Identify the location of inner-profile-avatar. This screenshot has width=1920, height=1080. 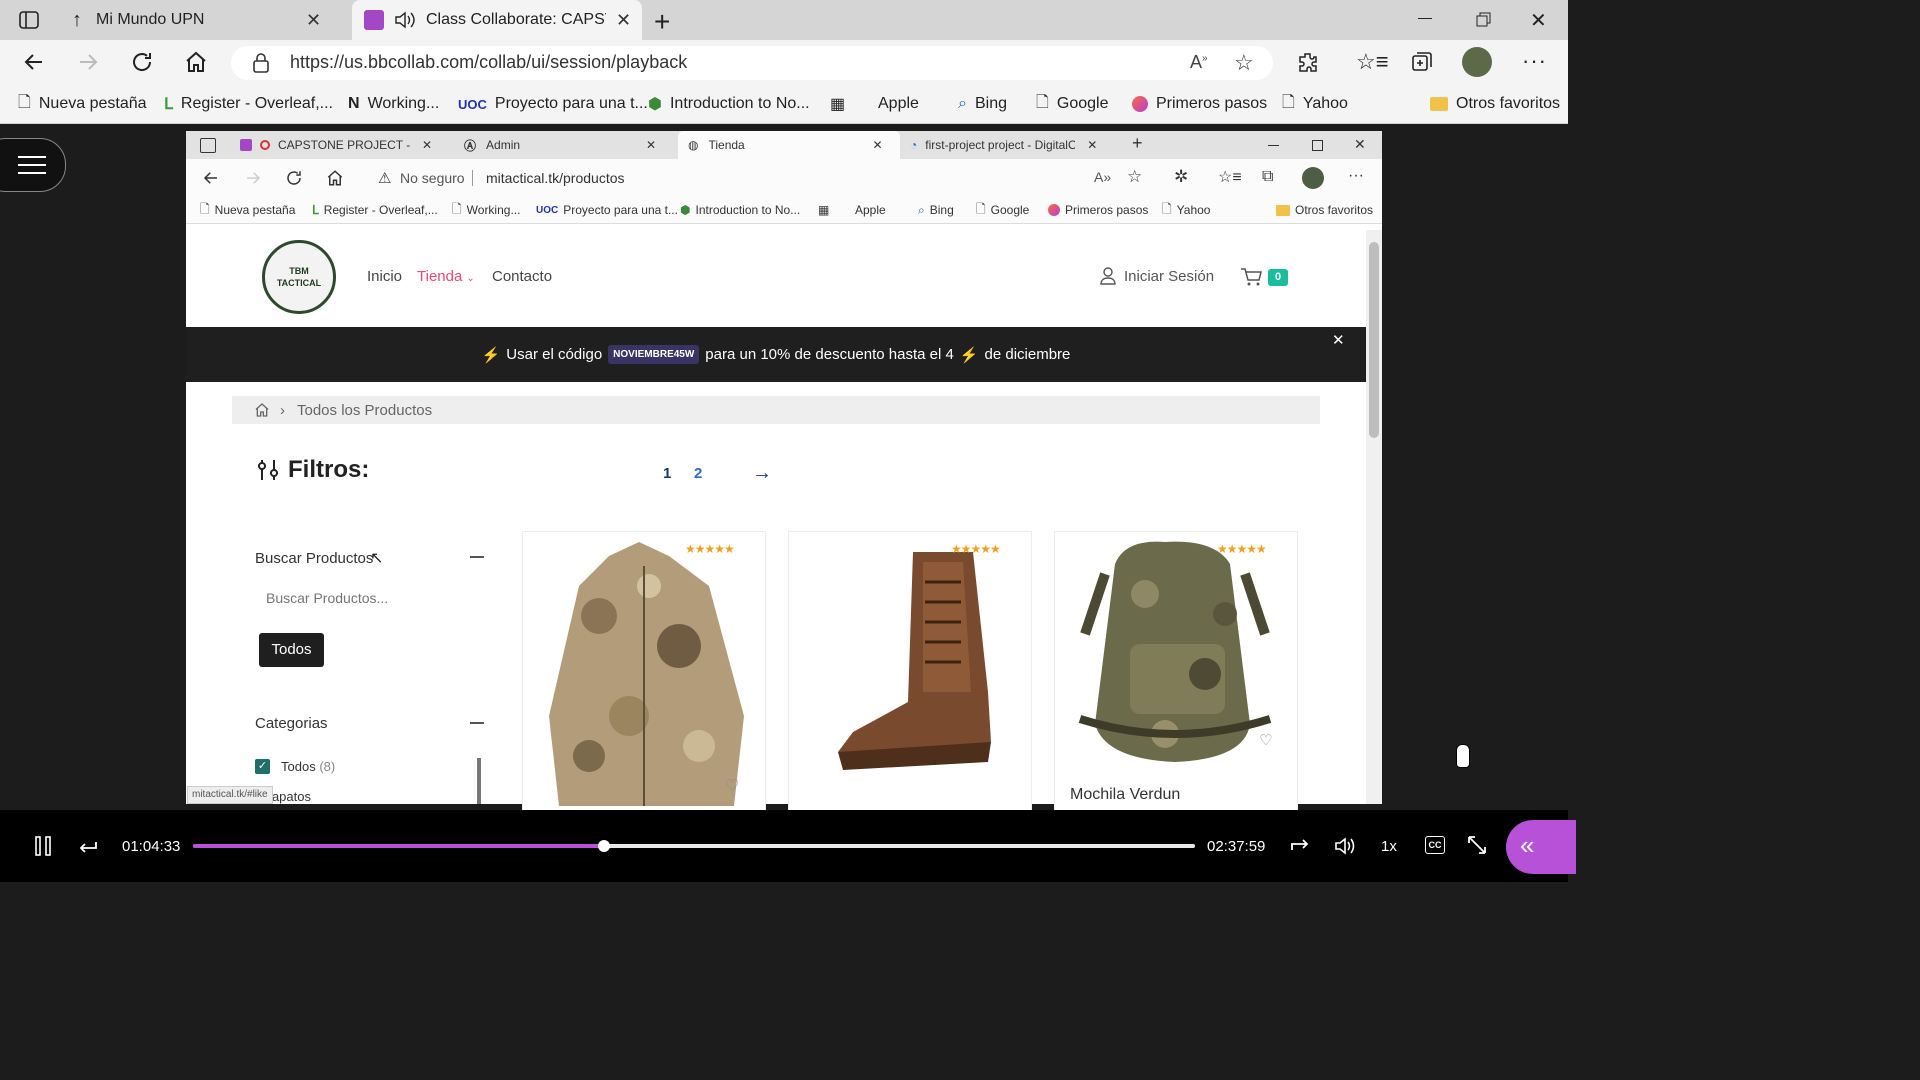
(1313, 178).